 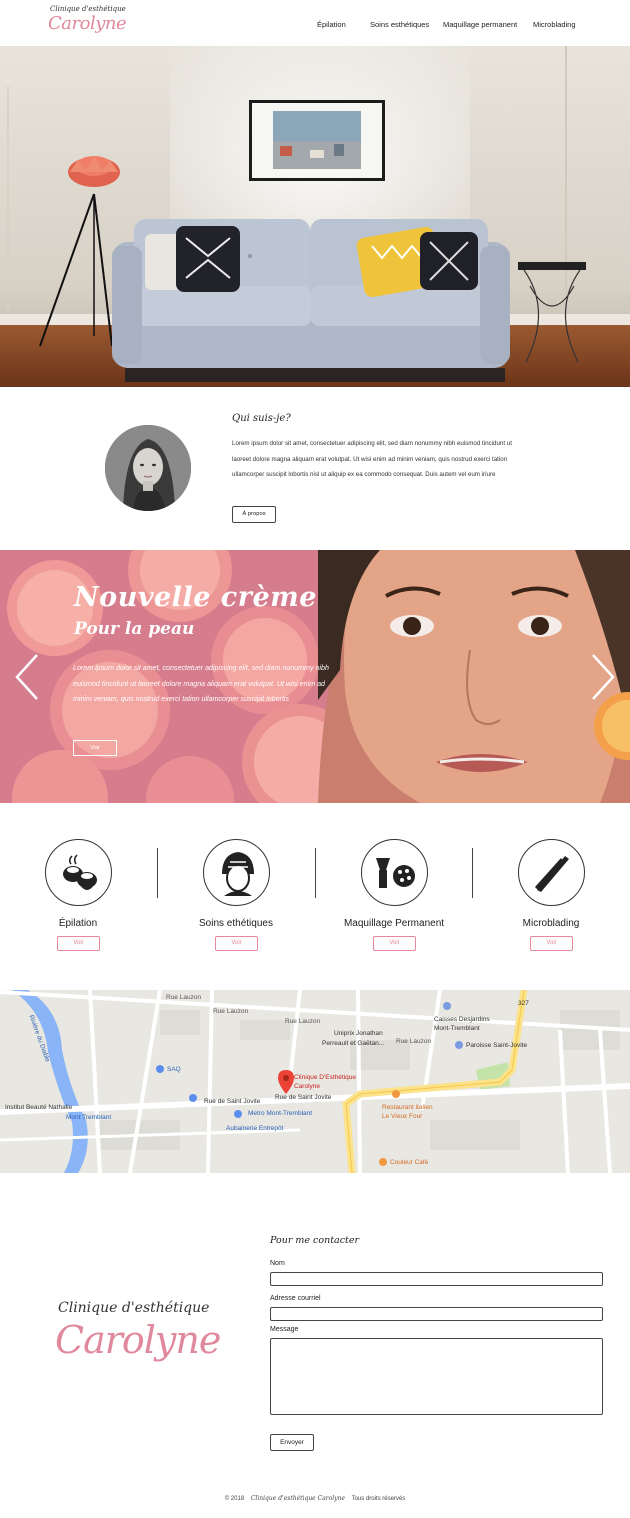 I want to click on portrait-photo, so click(x=148, y=468).